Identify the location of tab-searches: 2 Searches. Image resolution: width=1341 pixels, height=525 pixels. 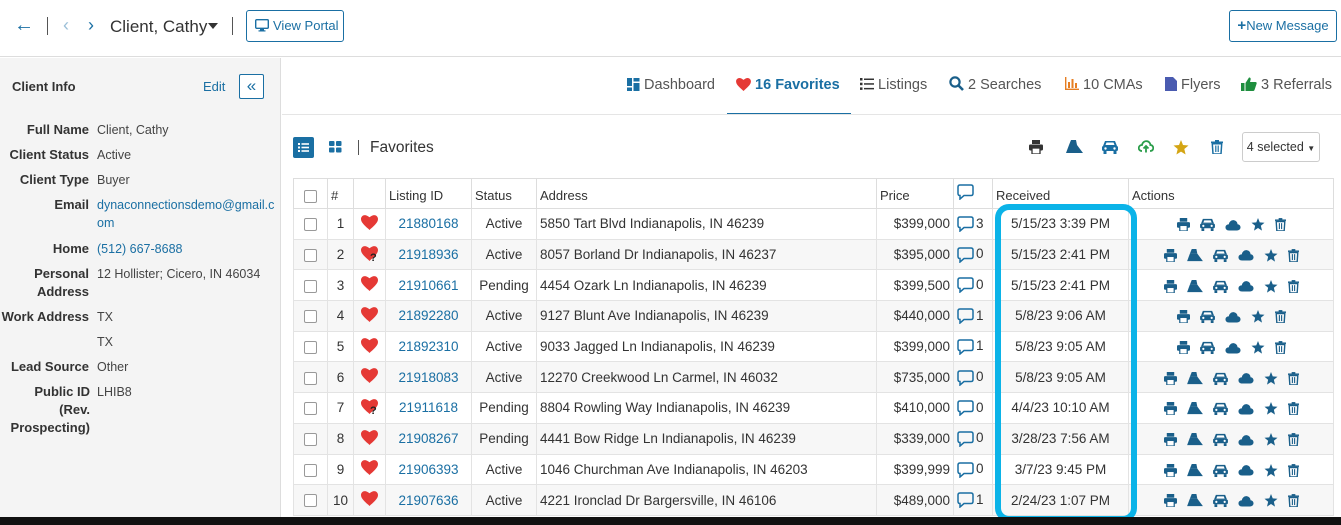
(995, 85).